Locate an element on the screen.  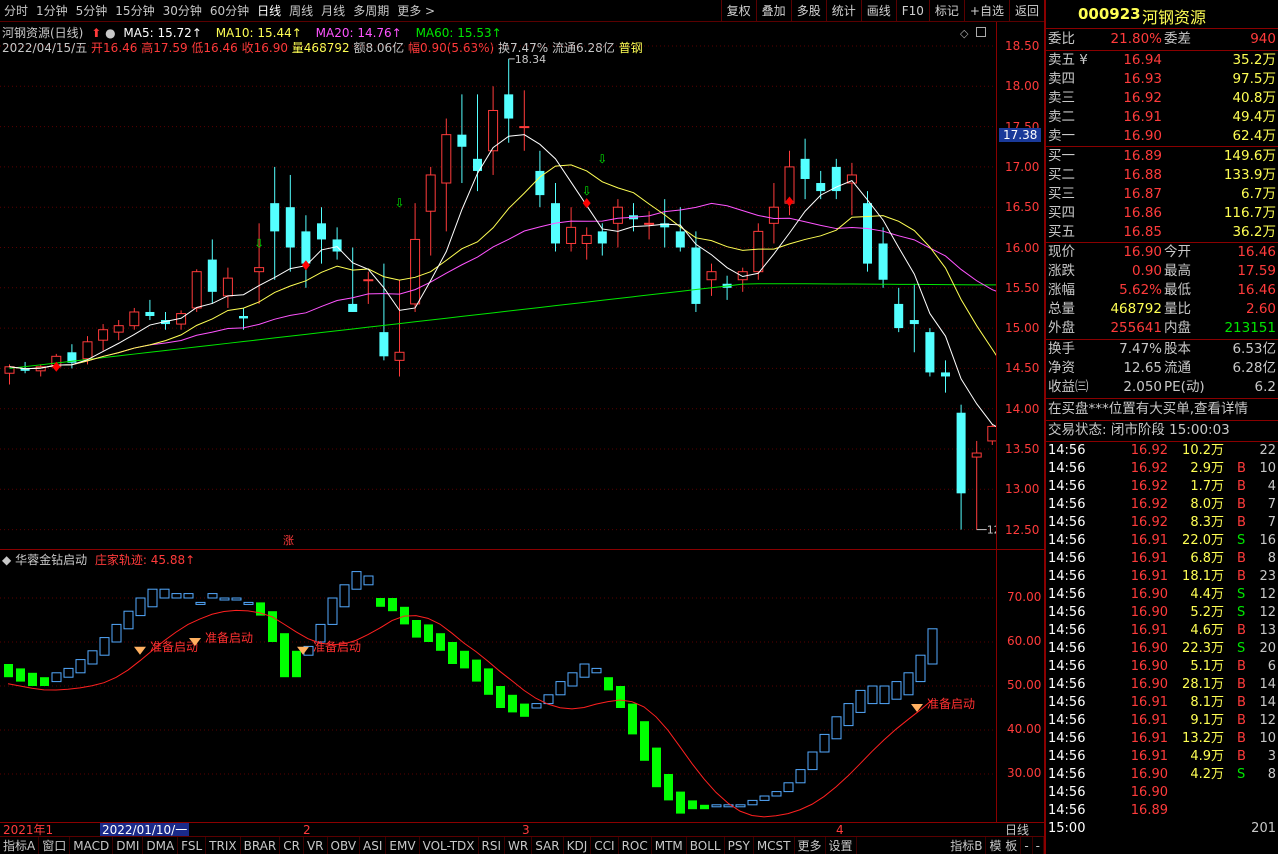
toolbar-button-7: +自选 is located at coordinates (986, 11).